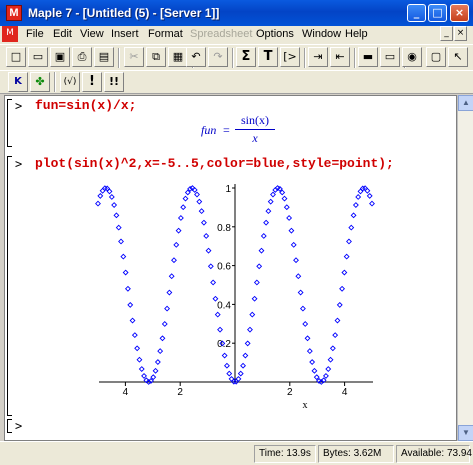 The image size is (473, 465). Describe the element at coordinates (92, 34) in the screenshot. I see `menu-view: View` at that location.